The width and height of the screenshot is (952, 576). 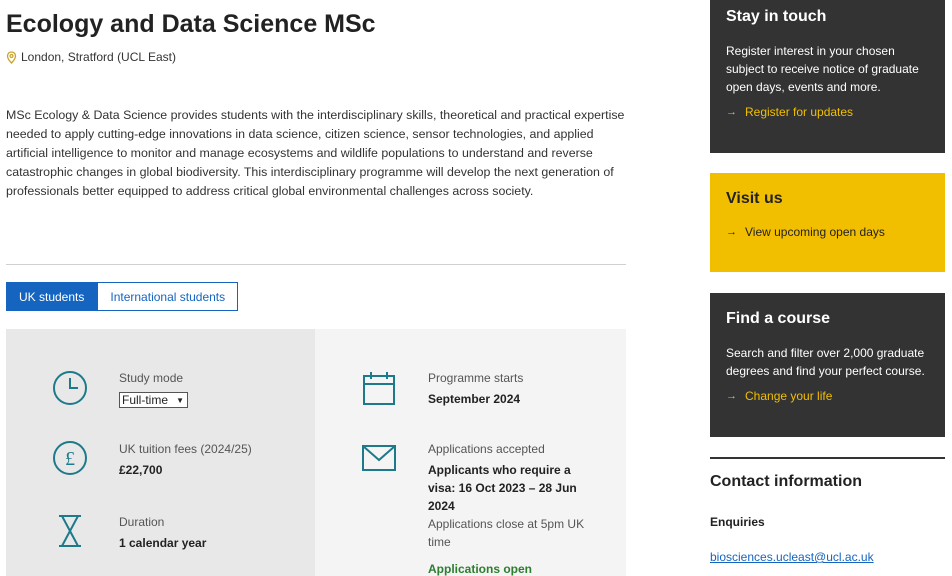 What do you see at coordinates (789, 396) in the screenshot?
I see `change-your-life-label: Change your life` at bounding box center [789, 396].